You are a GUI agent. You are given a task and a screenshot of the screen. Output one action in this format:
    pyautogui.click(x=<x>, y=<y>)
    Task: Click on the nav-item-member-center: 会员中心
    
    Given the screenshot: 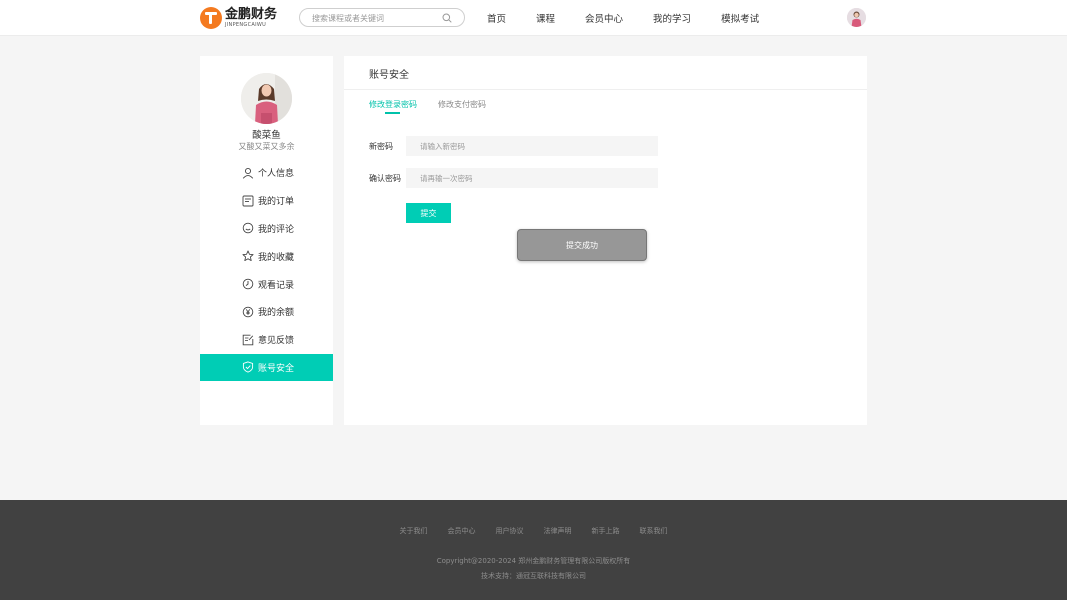 What is the action you would take?
    pyautogui.click(x=604, y=18)
    